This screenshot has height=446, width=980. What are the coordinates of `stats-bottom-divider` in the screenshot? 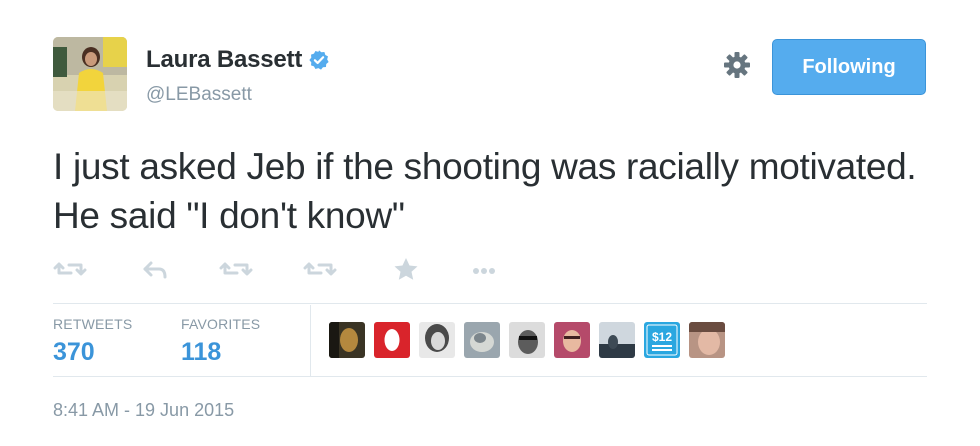 It's located at (490, 376).